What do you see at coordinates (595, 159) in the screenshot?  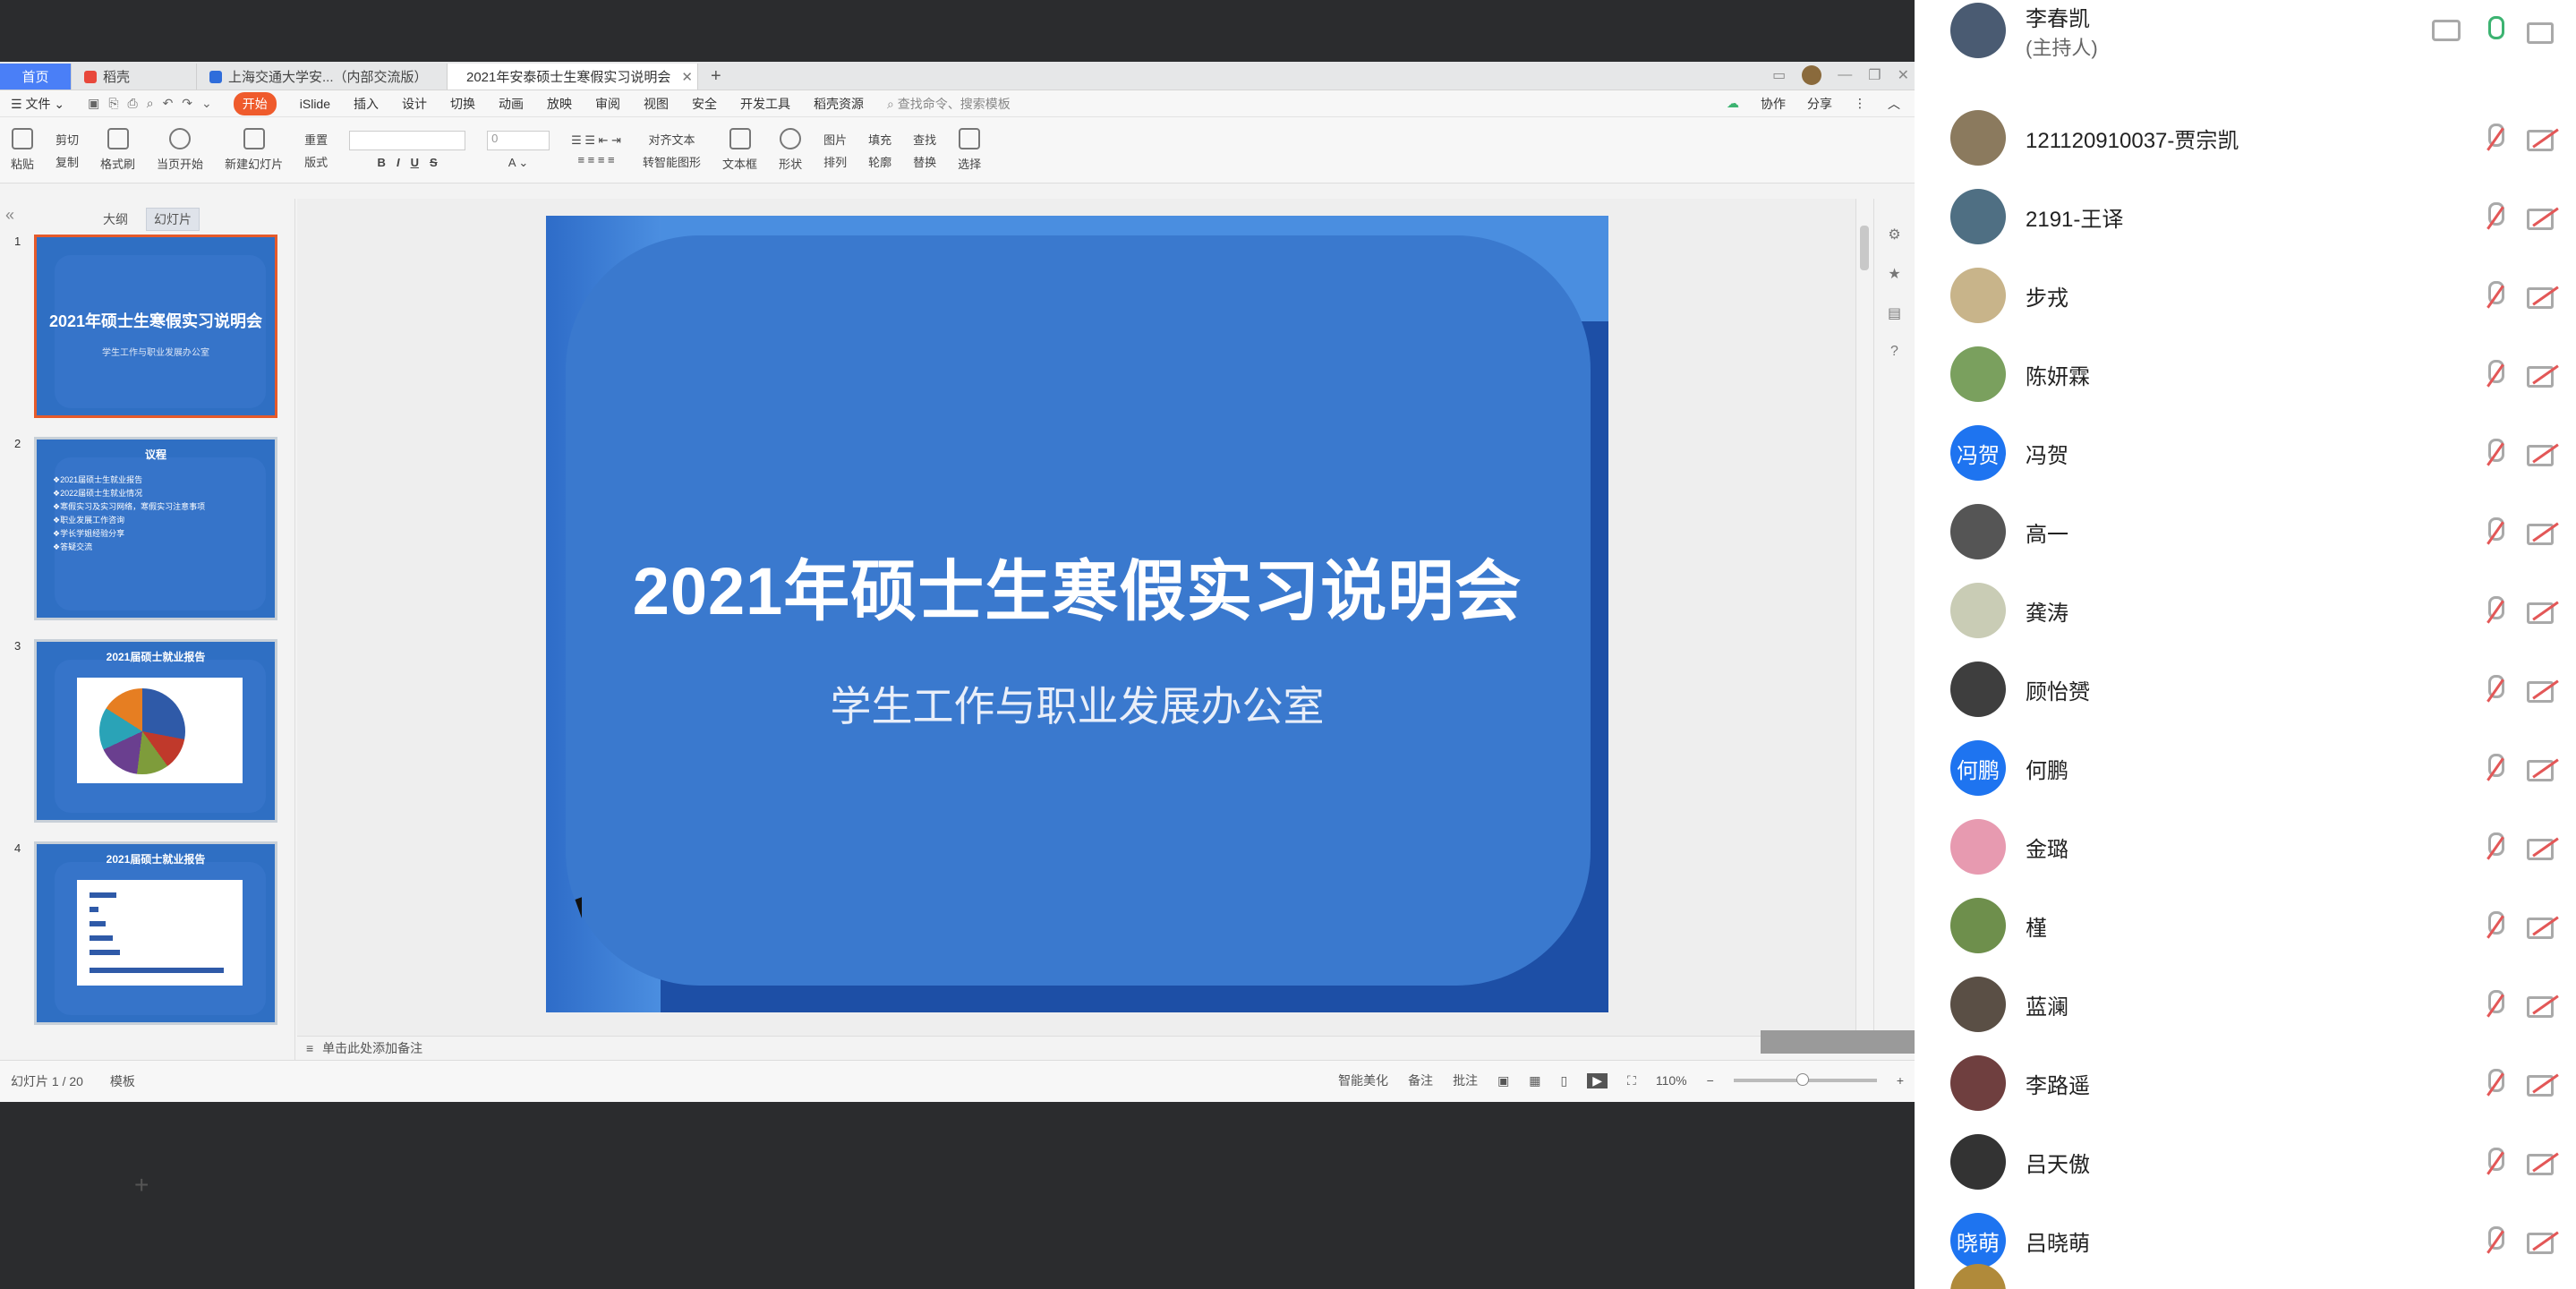 I see `alignment-icon: ≡ ≡ ≡ ≡` at bounding box center [595, 159].